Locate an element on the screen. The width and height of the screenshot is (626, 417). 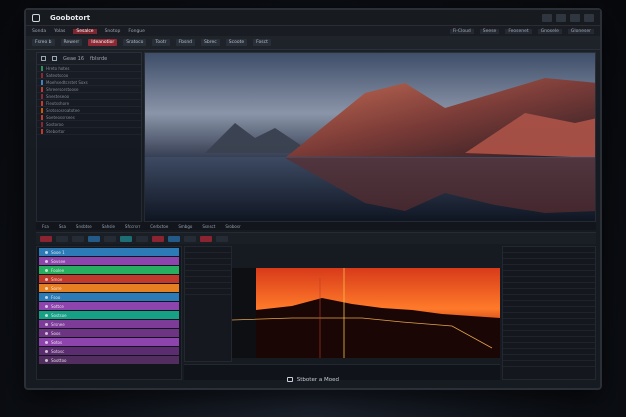
footer-caption: Stboter a Moed is located at coordinates (313, 380).